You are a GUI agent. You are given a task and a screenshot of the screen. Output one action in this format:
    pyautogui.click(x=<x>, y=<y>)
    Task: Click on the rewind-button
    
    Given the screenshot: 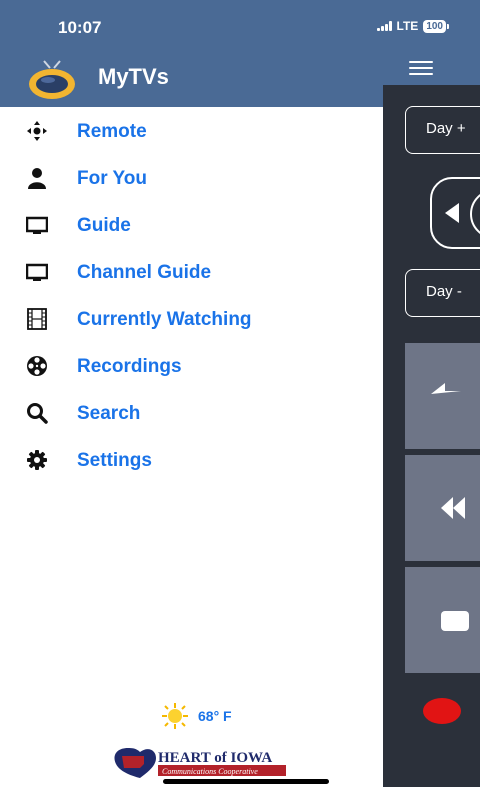 What is the action you would take?
    pyautogui.click(x=442, y=508)
    